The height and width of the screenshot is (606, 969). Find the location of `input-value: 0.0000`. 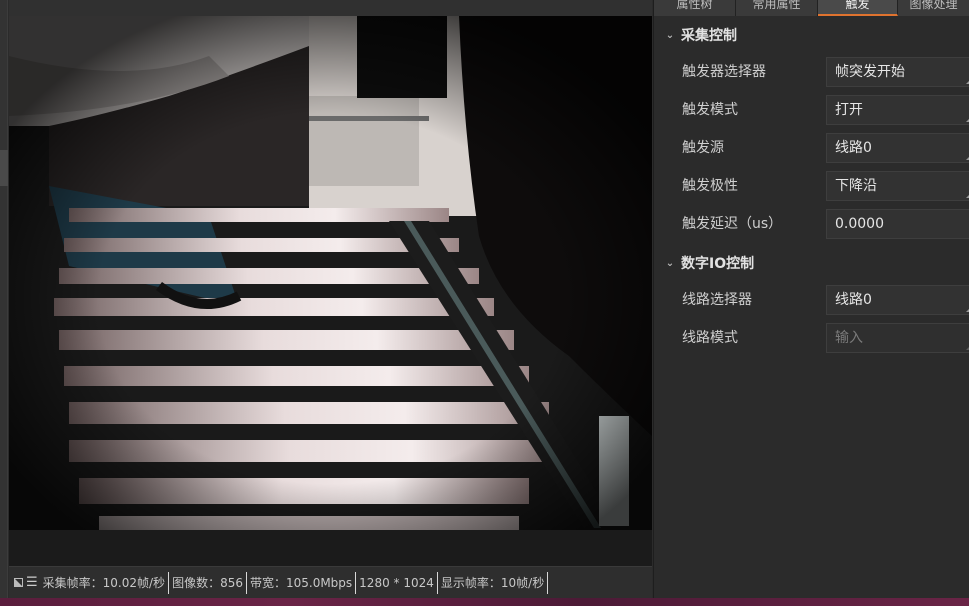

input-value: 0.0000 is located at coordinates (859, 224).